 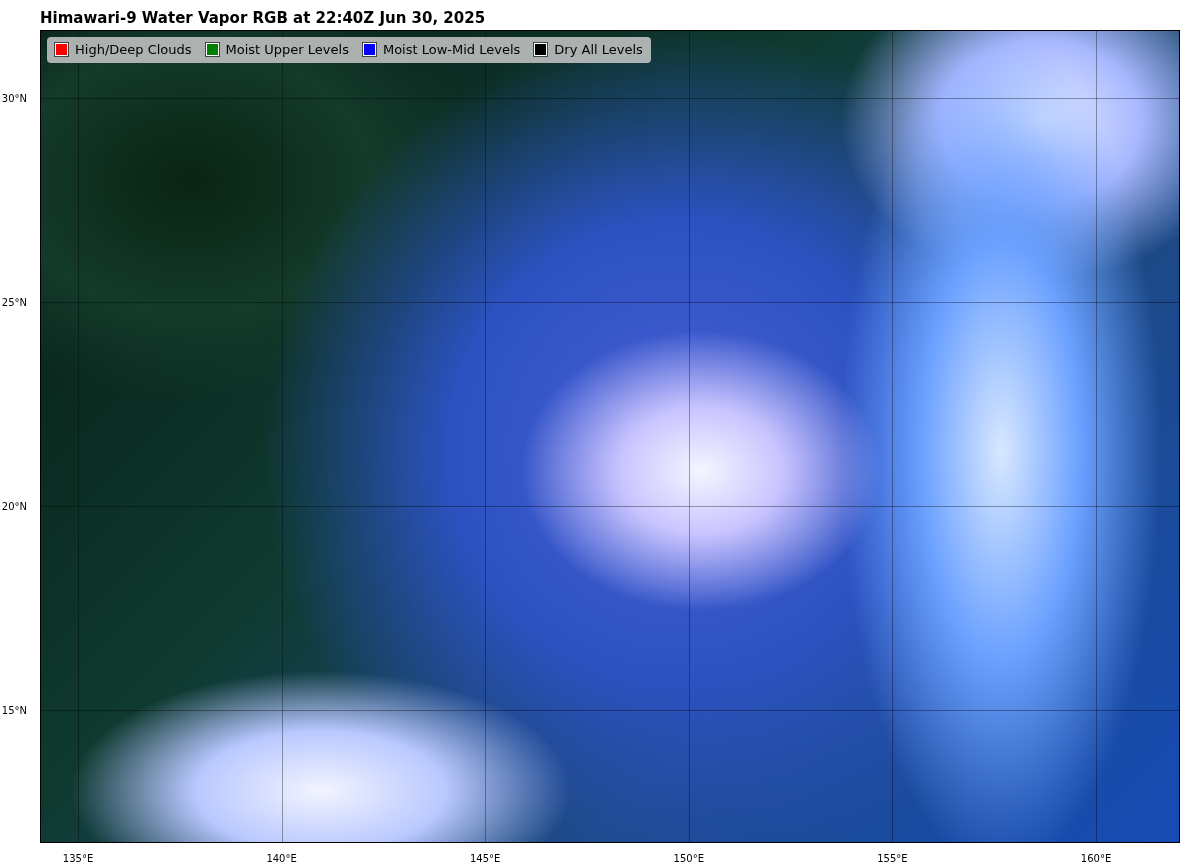 What do you see at coordinates (133, 50) in the screenshot?
I see `legend-label: High/Deep Clouds` at bounding box center [133, 50].